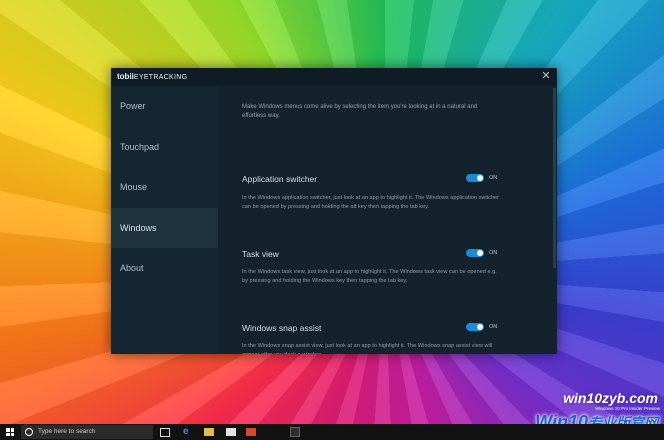 The height and width of the screenshot is (440, 664). What do you see at coordinates (164, 147) in the screenshot?
I see `sidebar-item-touchpad: Touchpad` at bounding box center [164, 147].